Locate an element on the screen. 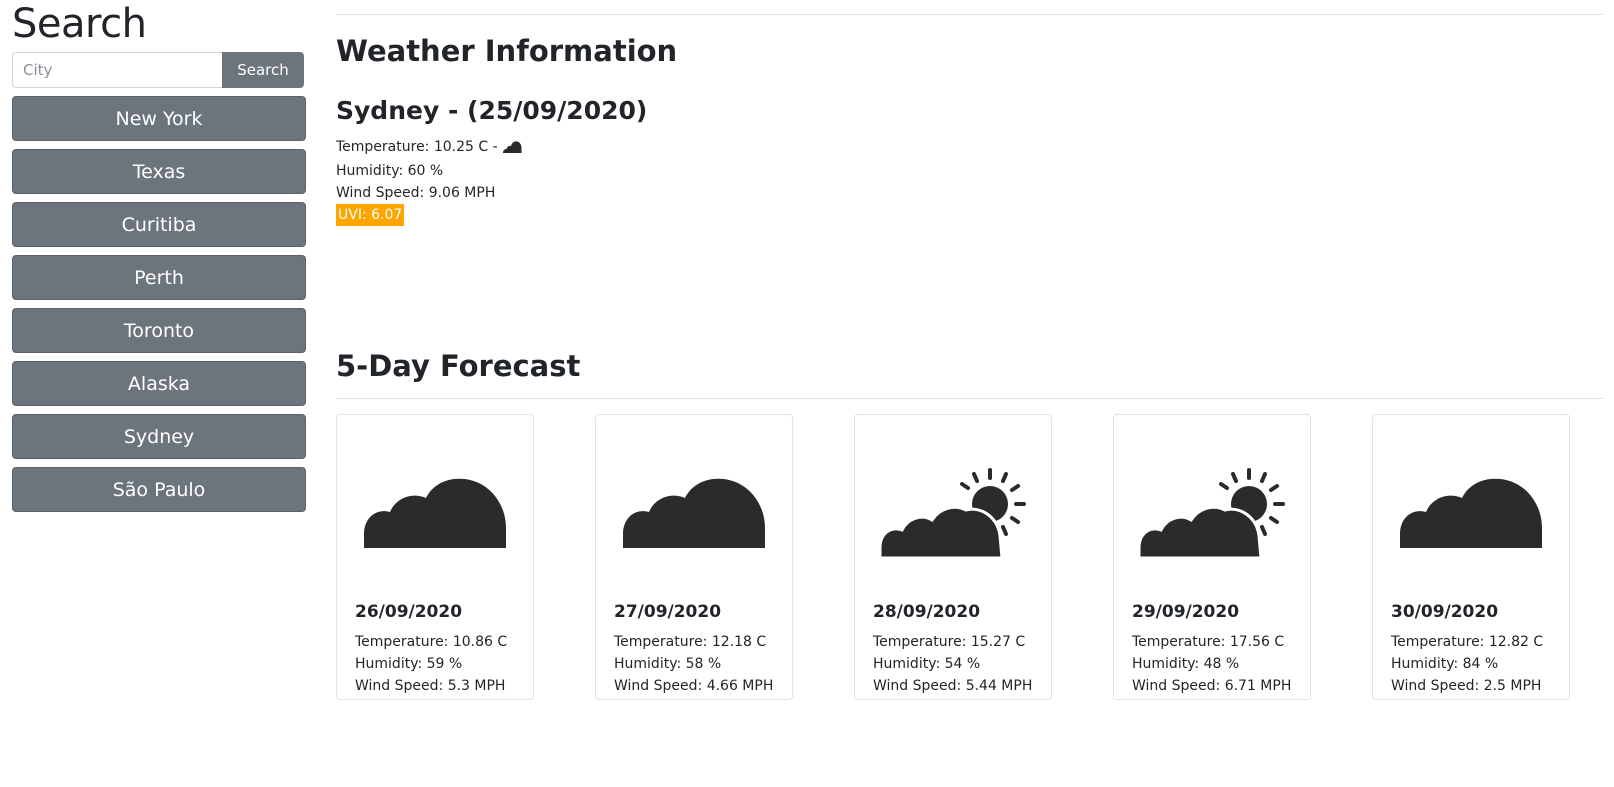  top-divider is located at coordinates (970, 14).